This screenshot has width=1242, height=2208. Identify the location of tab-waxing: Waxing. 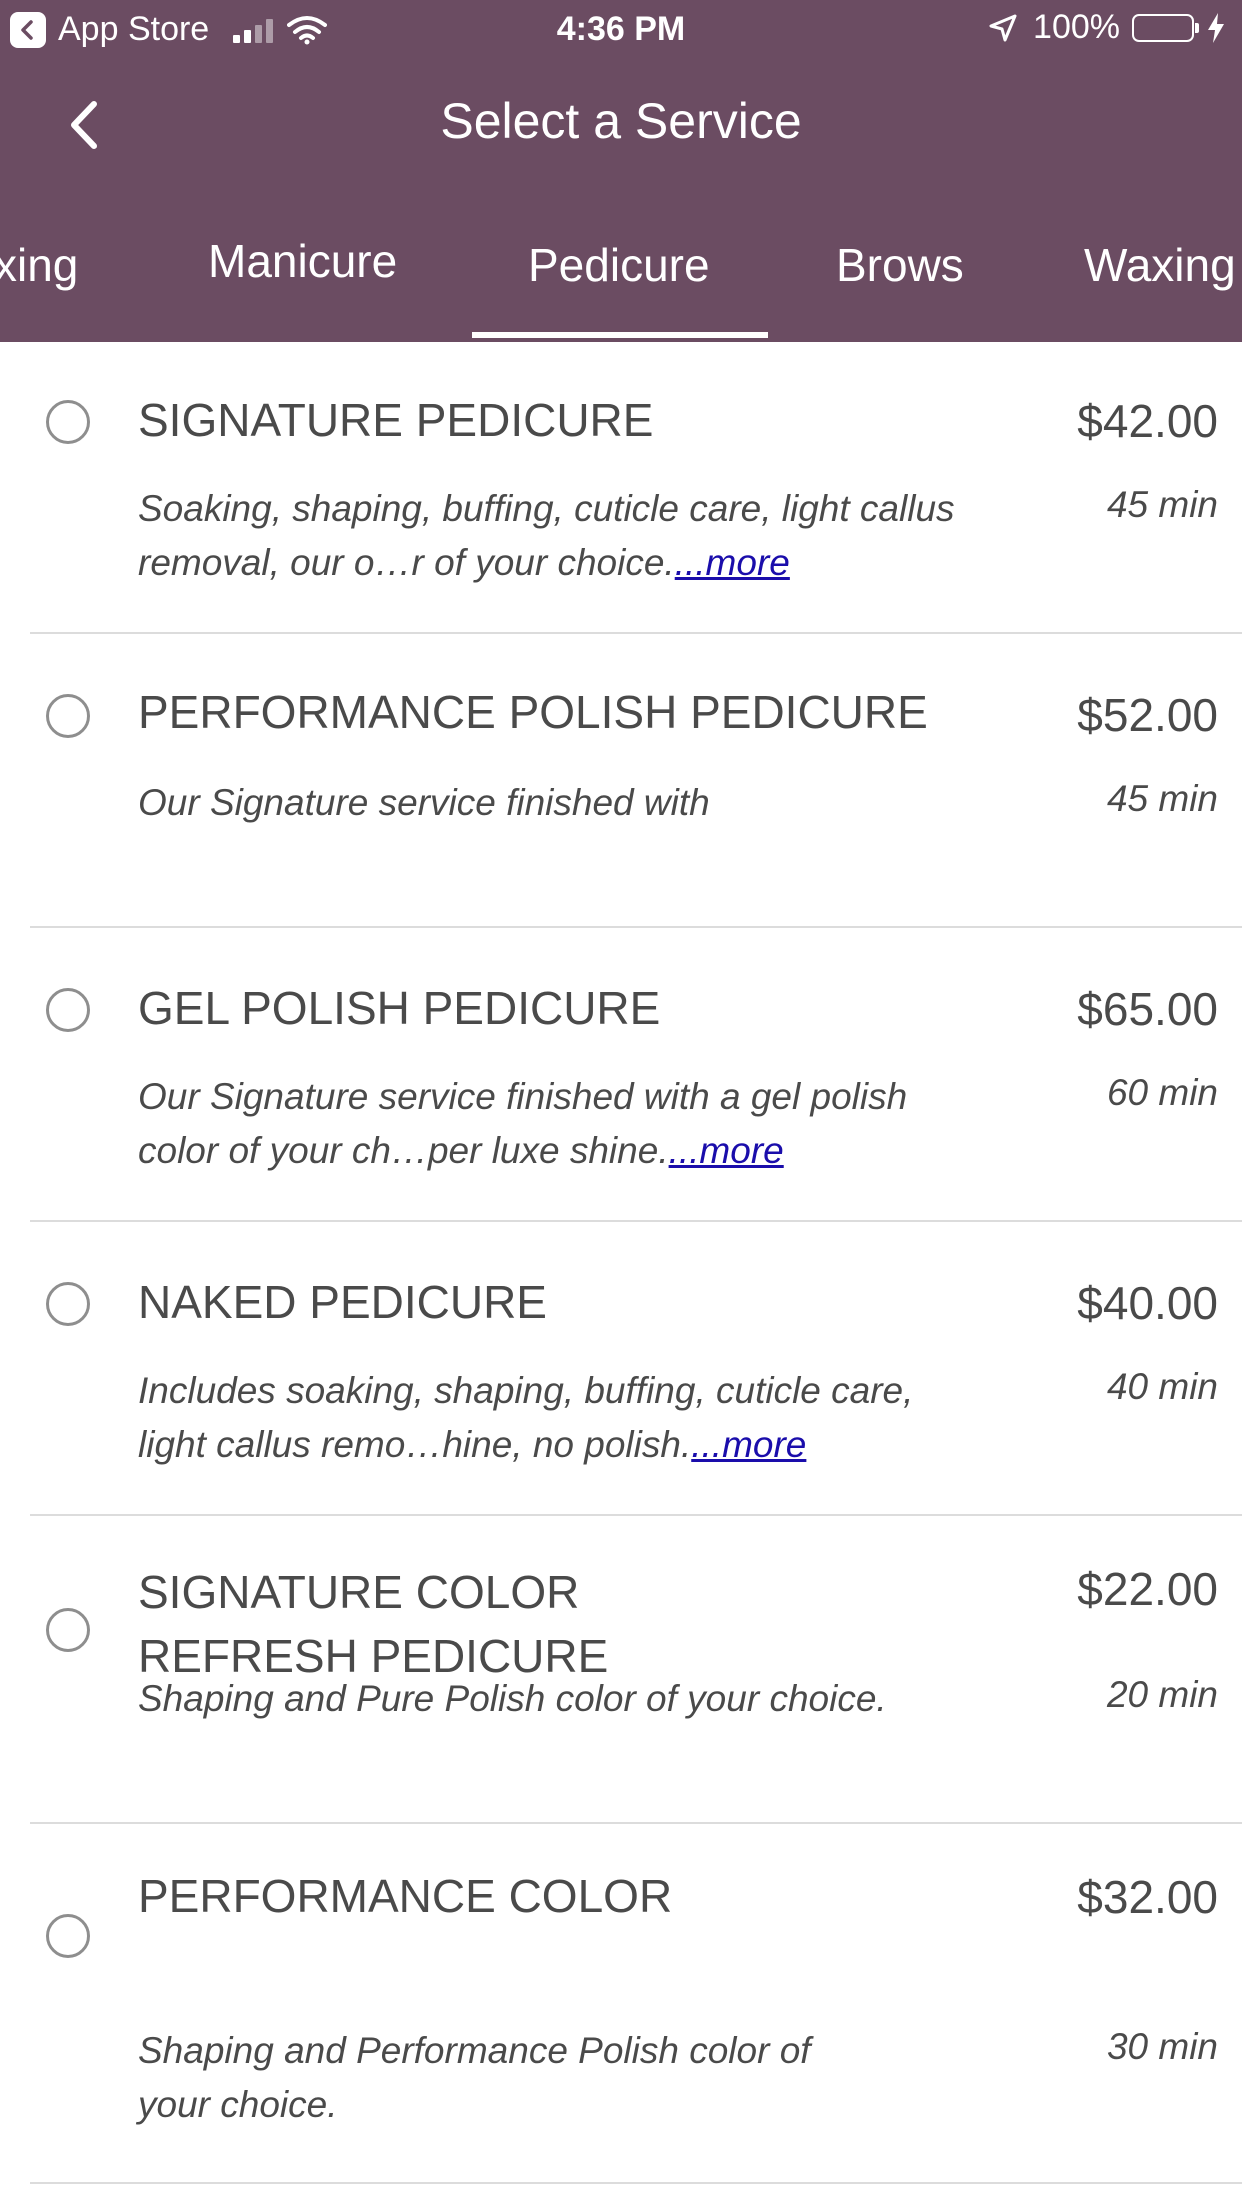
(1160, 265).